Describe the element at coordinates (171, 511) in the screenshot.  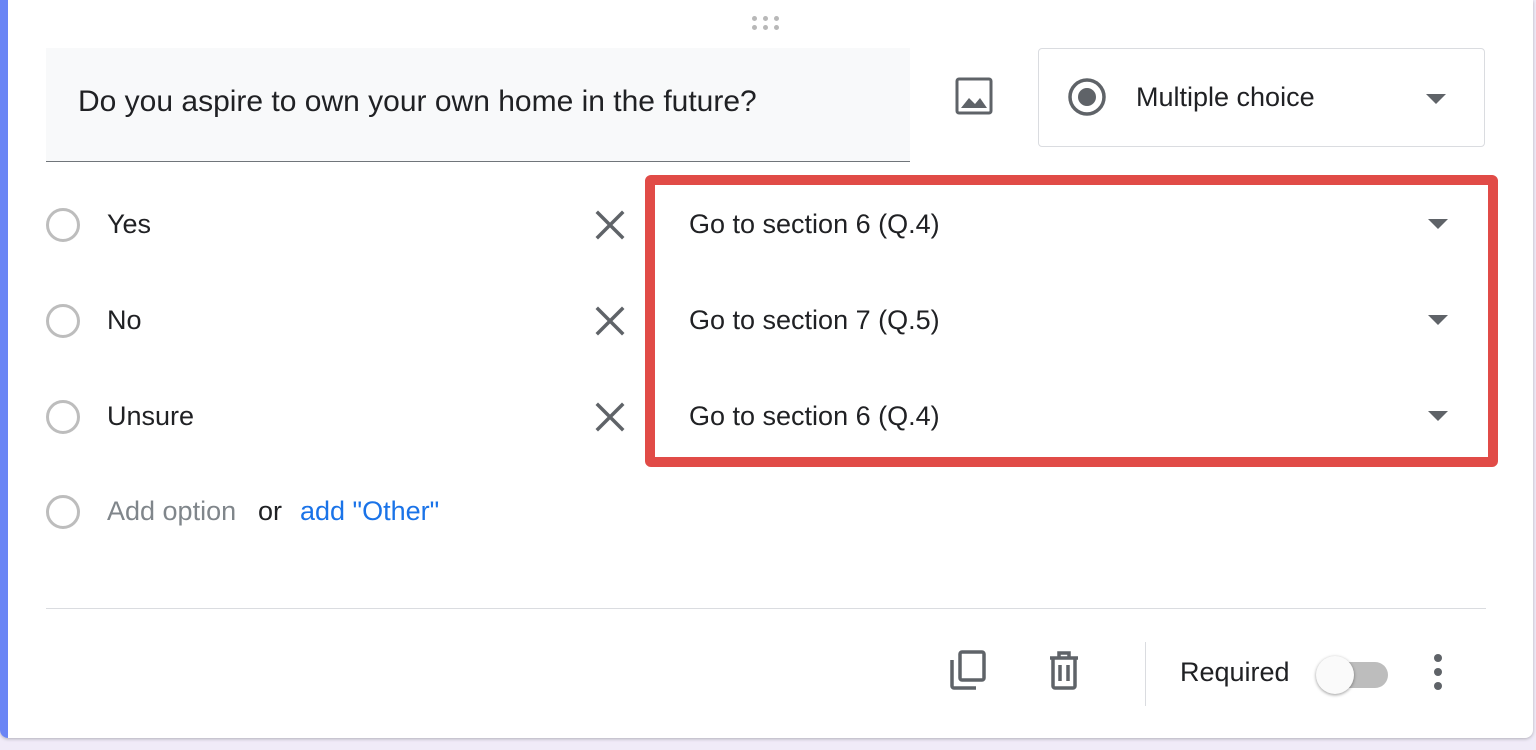
I see `add-option-button: Add option` at that location.